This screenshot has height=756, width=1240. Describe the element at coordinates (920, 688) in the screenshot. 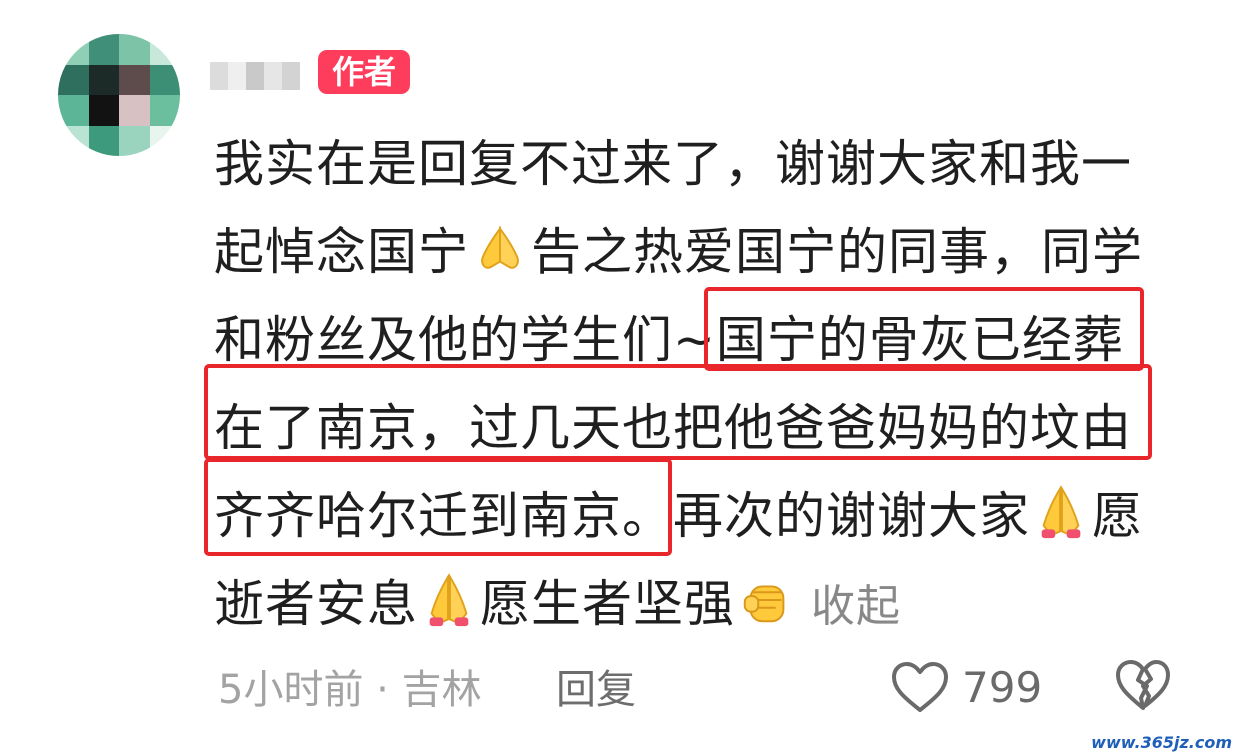

I see `heart-icon` at that location.